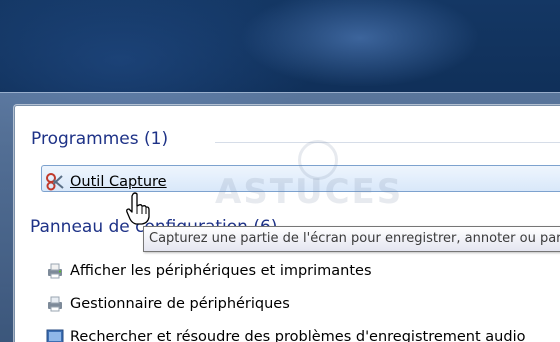  What do you see at coordinates (55, 304) in the screenshot?
I see `device-manager-icon` at bounding box center [55, 304].